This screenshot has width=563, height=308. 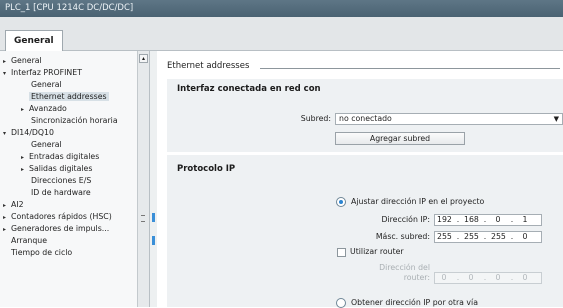 What do you see at coordinates (404, 267) in the screenshot?
I see `router-address-label: Dirección del` at bounding box center [404, 267].